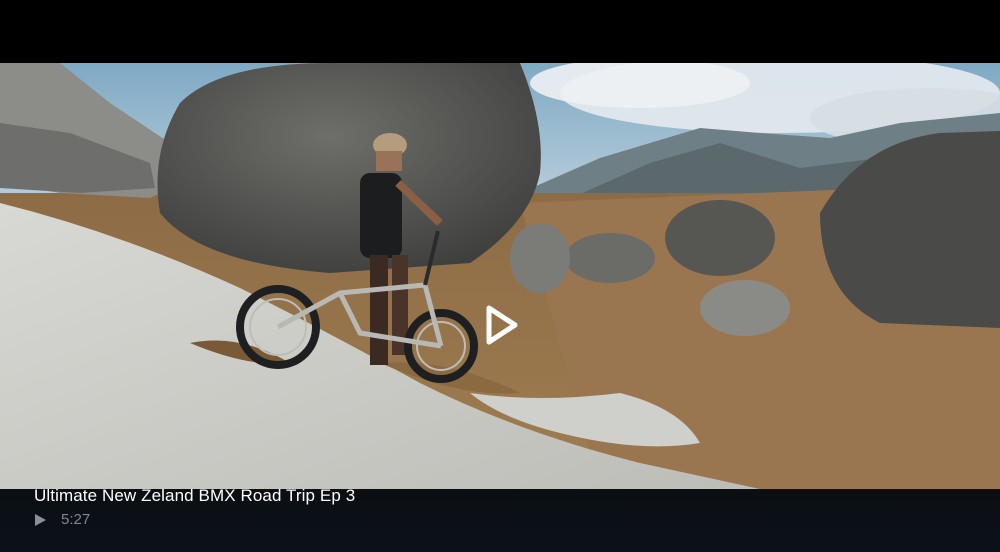 The image size is (1000, 552). I want to click on play-button, so click(501, 325).